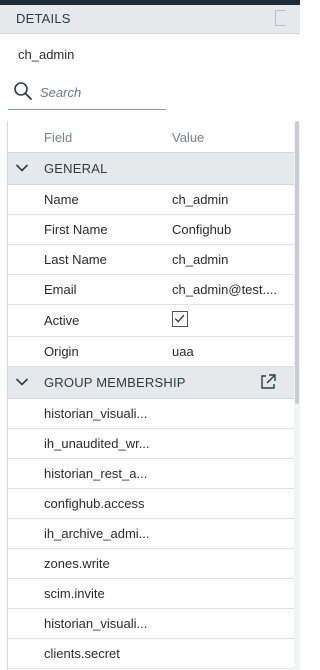  Describe the element at coordinates (268, 382) in the screenshot. I see `external-link-icon` at that location.